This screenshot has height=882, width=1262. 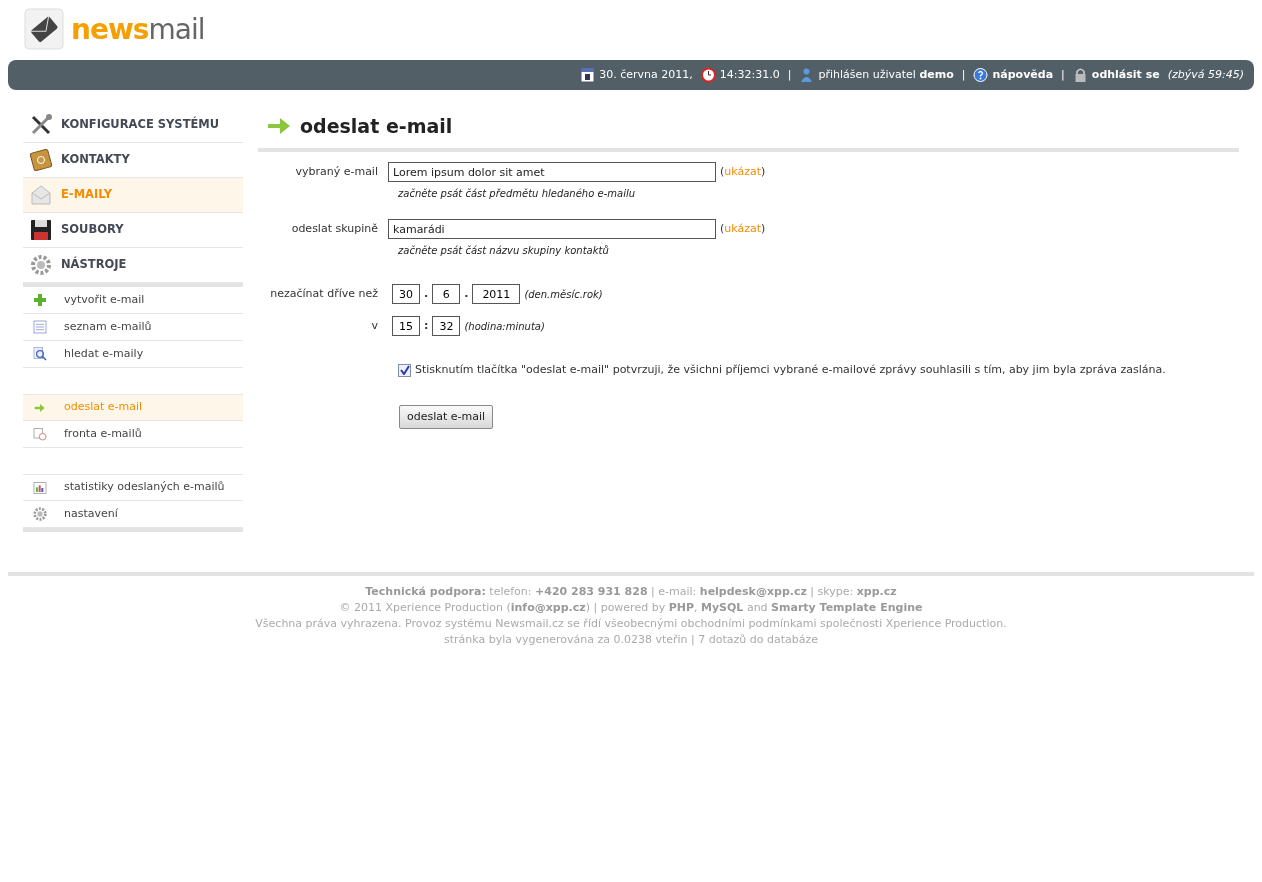 What do you see at coordinates (41, 195) in the screenshot?
I see `envelope-icon` at bounding box center [41, 195].